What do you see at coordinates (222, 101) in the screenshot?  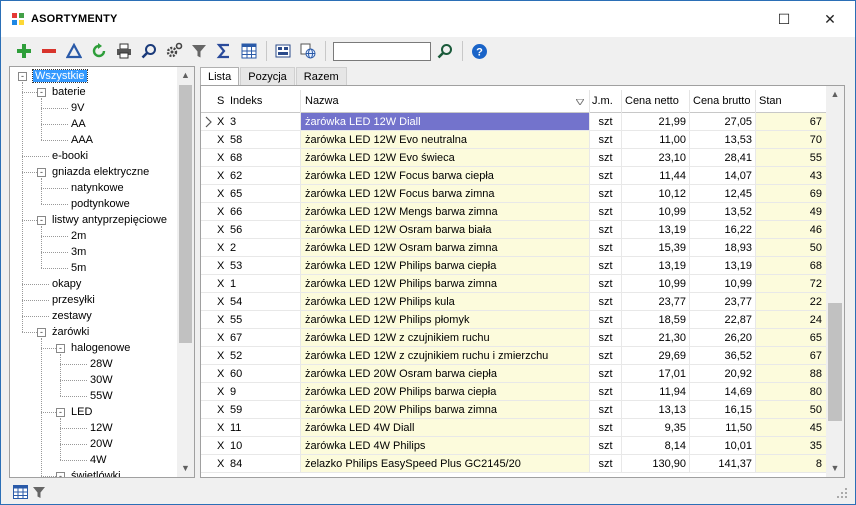 I see `column-header-s: S` at bounding box center [222, 101].